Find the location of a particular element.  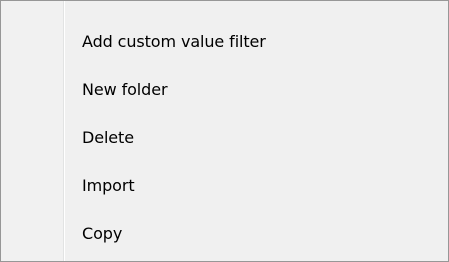

menu-item-label: Add custom value filter is located at coordinates (174, 41).